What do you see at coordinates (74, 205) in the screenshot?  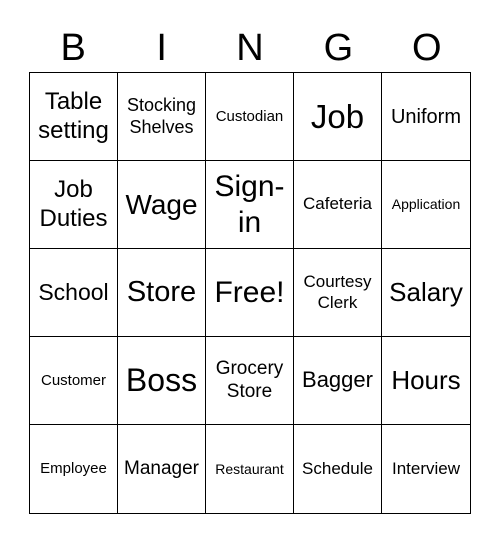 I see `bingo-cell: Job Duties` at bounding box center [74, 205].